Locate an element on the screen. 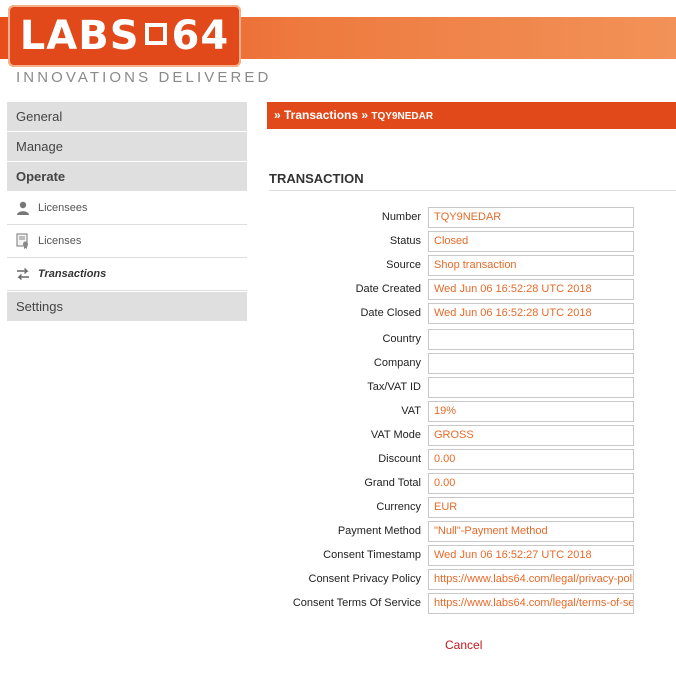 Image resolution: width=676 pixels, height=683 pixels. field-label: Tax/VAT ID is located at coordinates (394, 387).